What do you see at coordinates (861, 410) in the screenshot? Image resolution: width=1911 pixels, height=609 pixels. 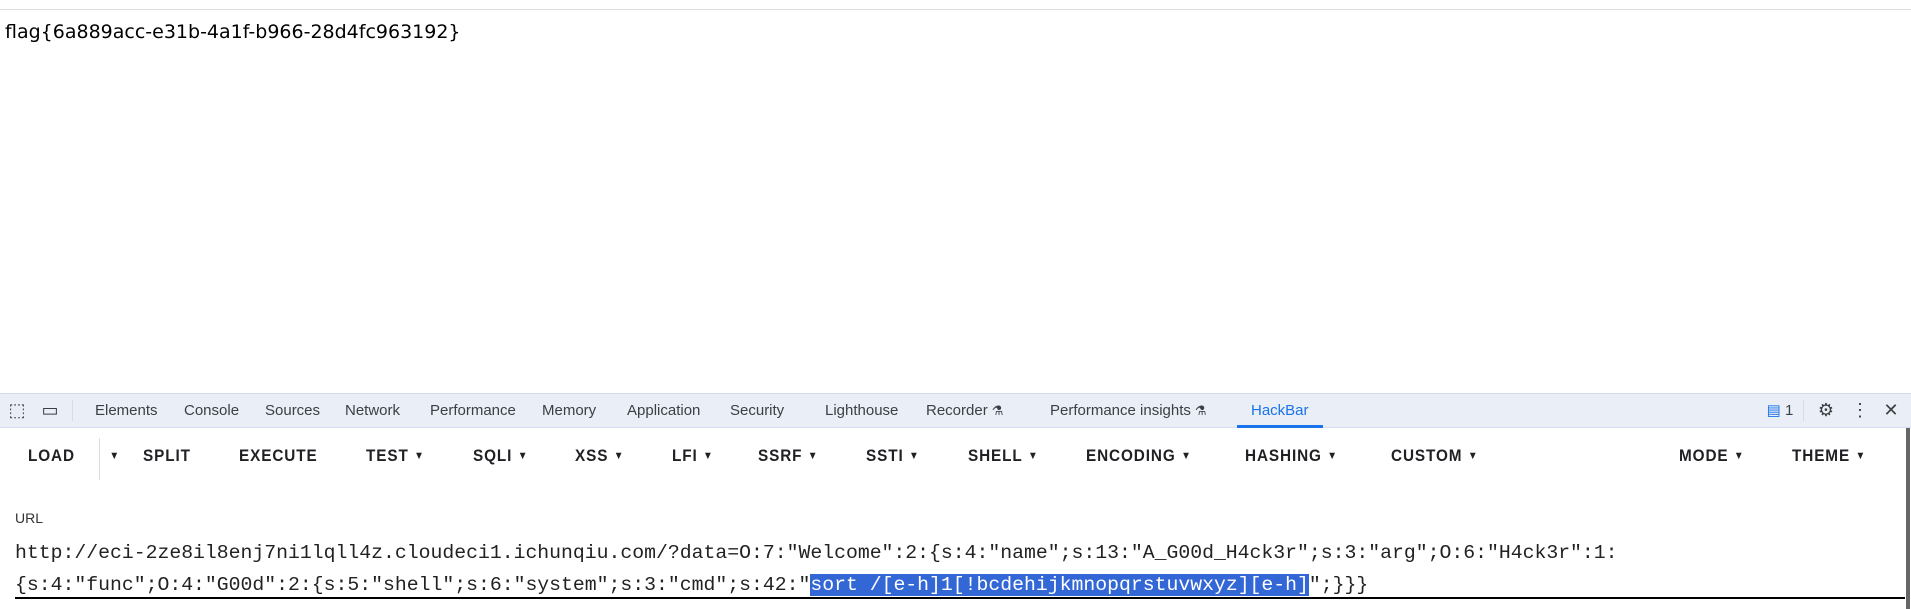 I see `tab-lighthouse: Lighthouse` at bounding box center [861, 410].